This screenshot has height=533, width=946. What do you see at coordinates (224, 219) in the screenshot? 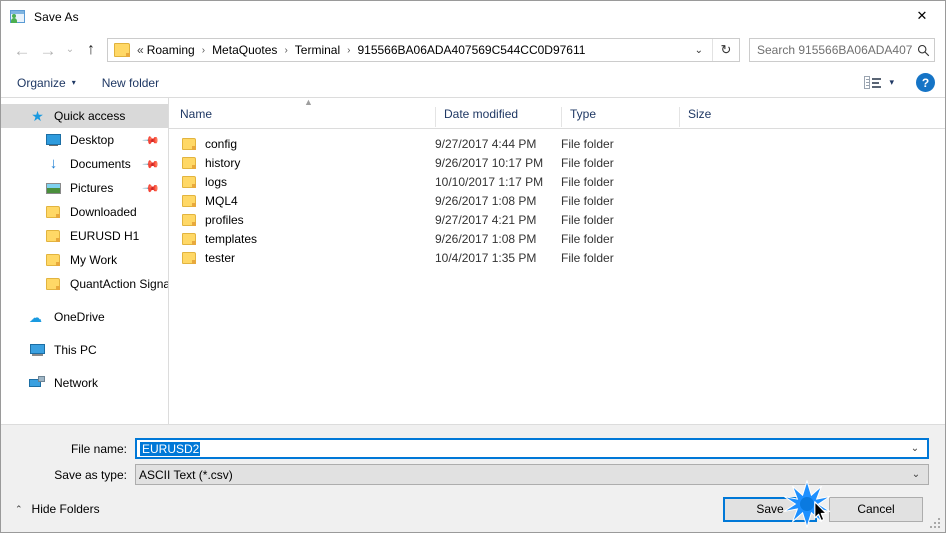
I see `file-name: profiles` at bounding box center [224, 219].